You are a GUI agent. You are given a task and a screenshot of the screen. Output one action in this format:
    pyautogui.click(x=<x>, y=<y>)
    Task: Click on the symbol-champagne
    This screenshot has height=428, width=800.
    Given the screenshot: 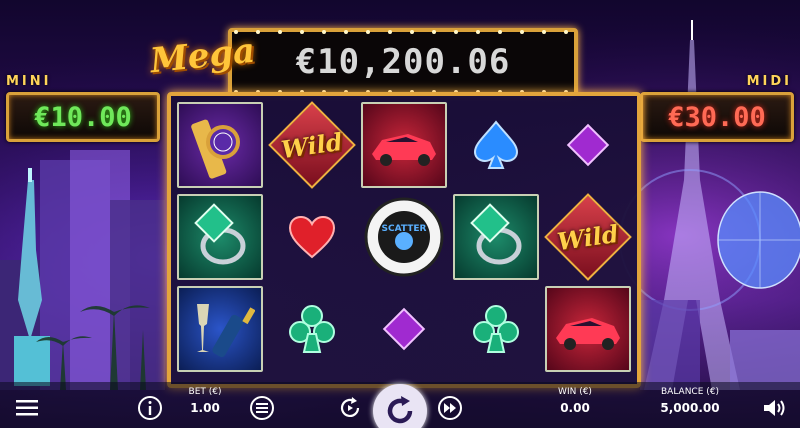 What is the action you would take?
    pyautogui.click(x=220, y=329)
    